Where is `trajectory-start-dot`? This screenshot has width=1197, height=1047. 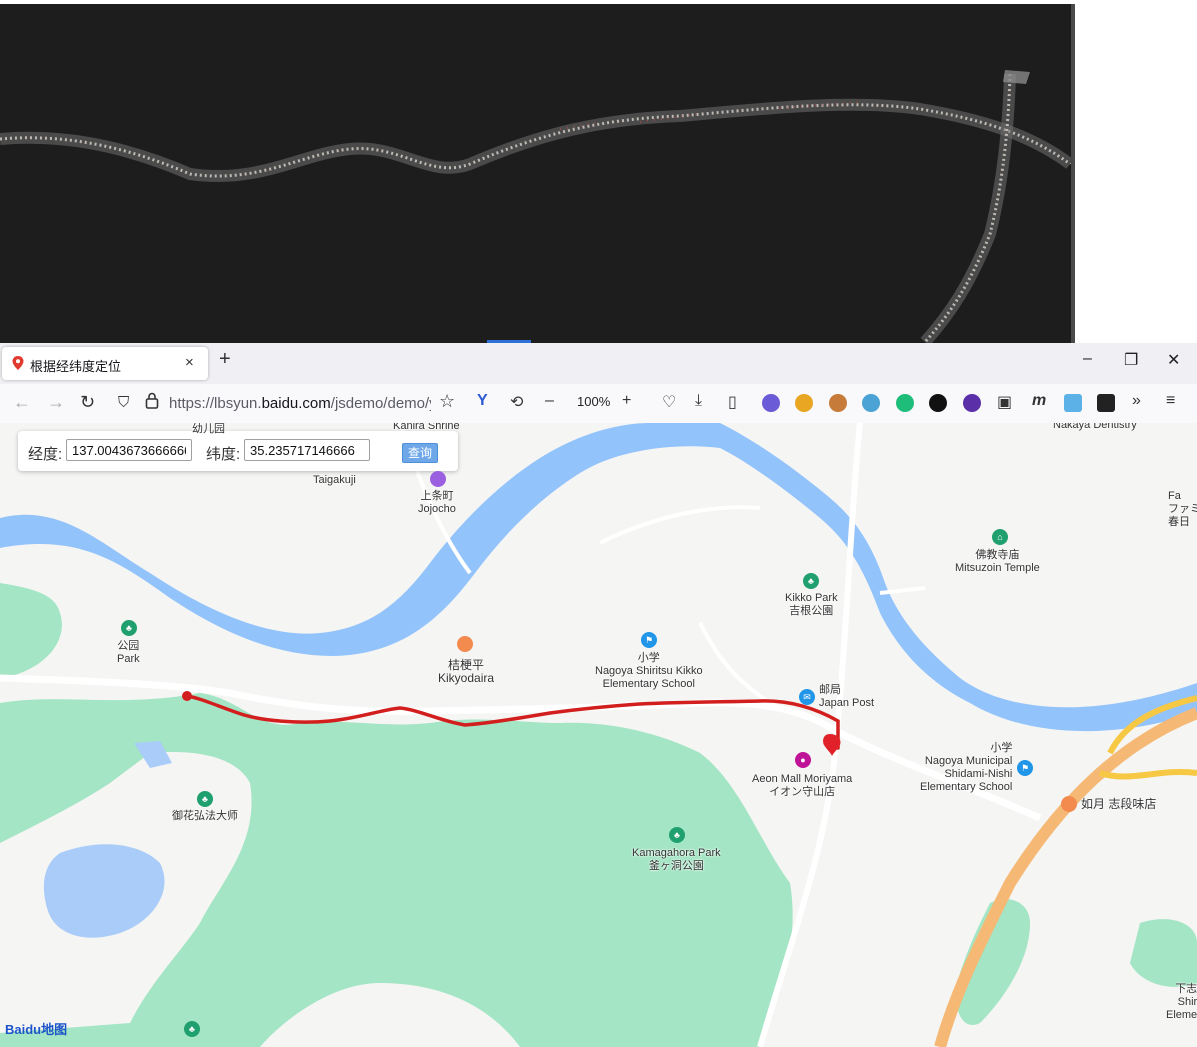 trajectory-start-dot is located at coordinates (187, 696).